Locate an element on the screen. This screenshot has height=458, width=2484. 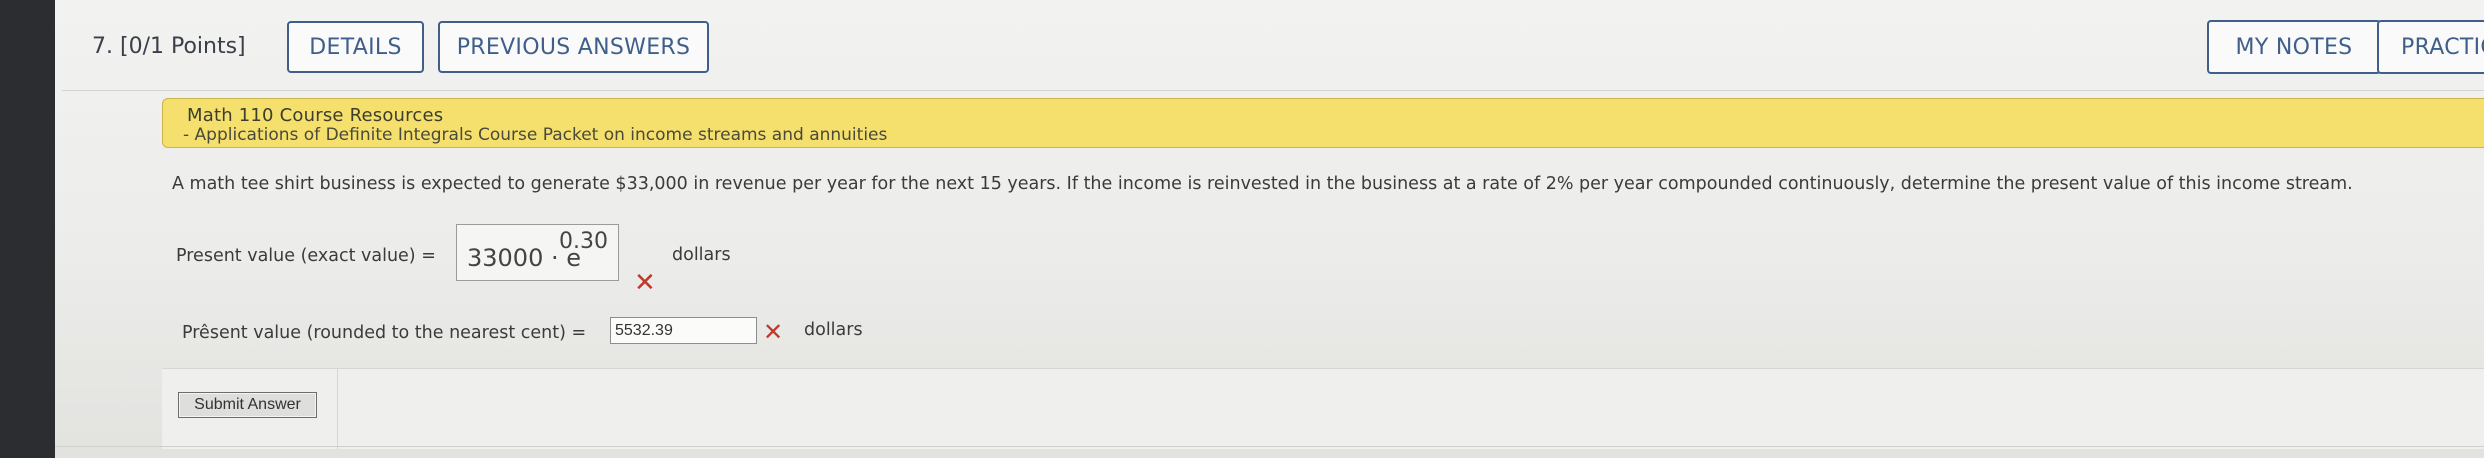
practice-button: PRACTIC is located at coordinates (2430, 47).